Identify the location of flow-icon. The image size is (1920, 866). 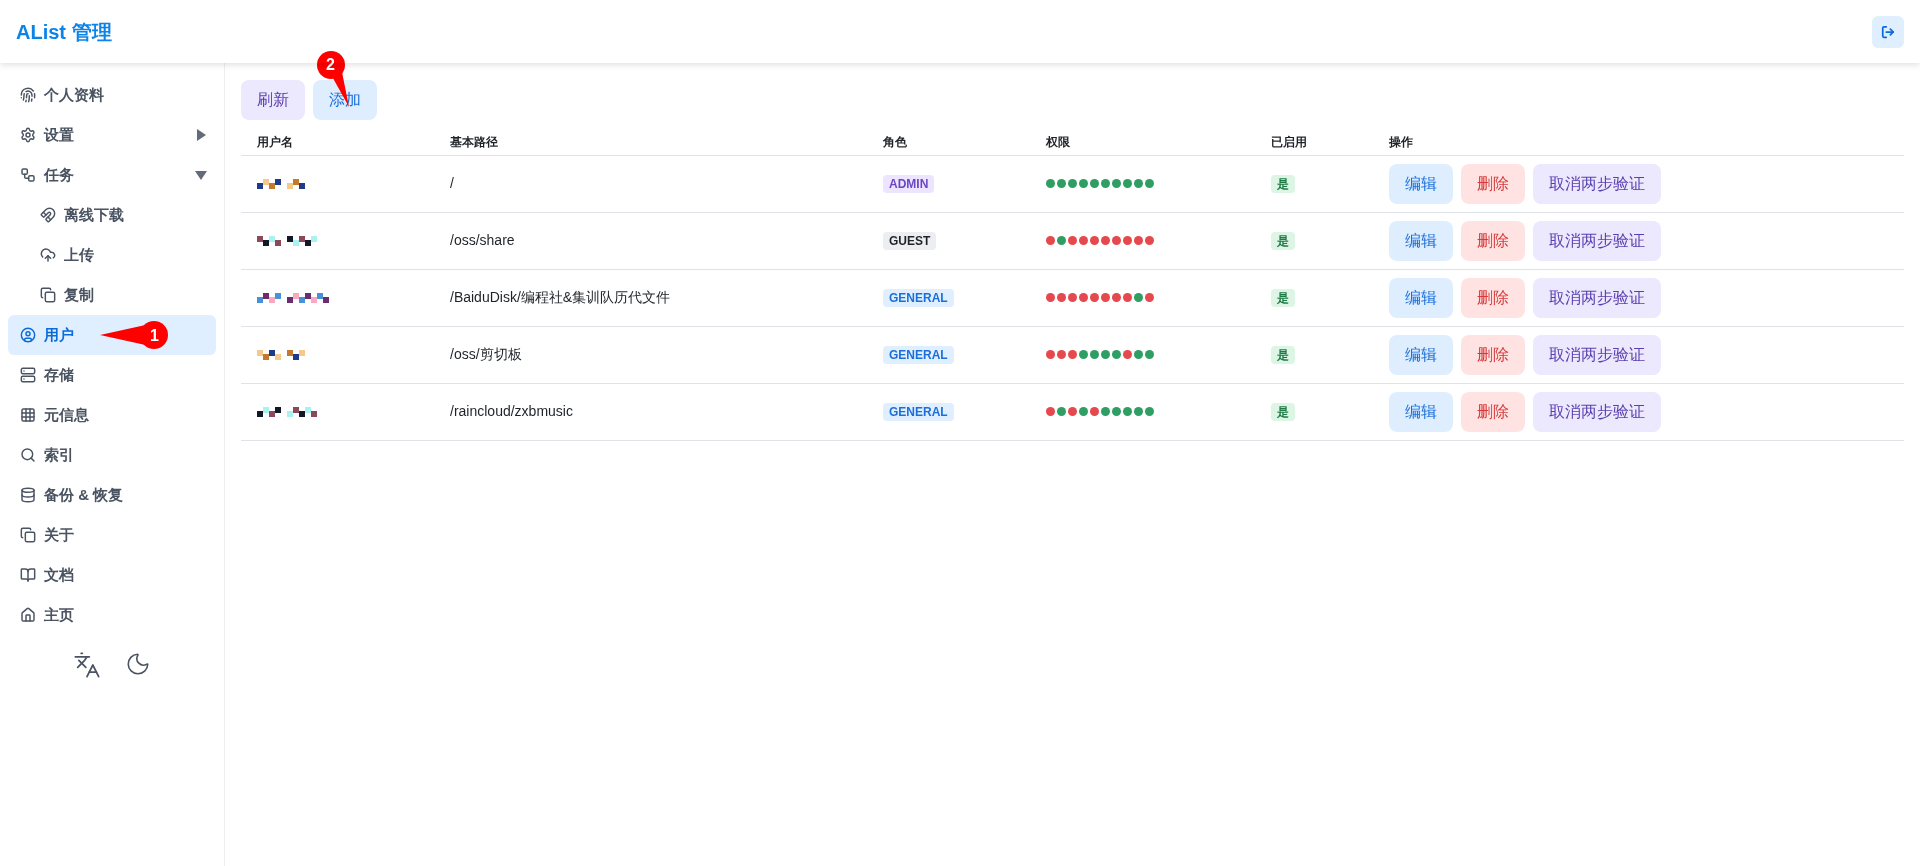
(28, 175).